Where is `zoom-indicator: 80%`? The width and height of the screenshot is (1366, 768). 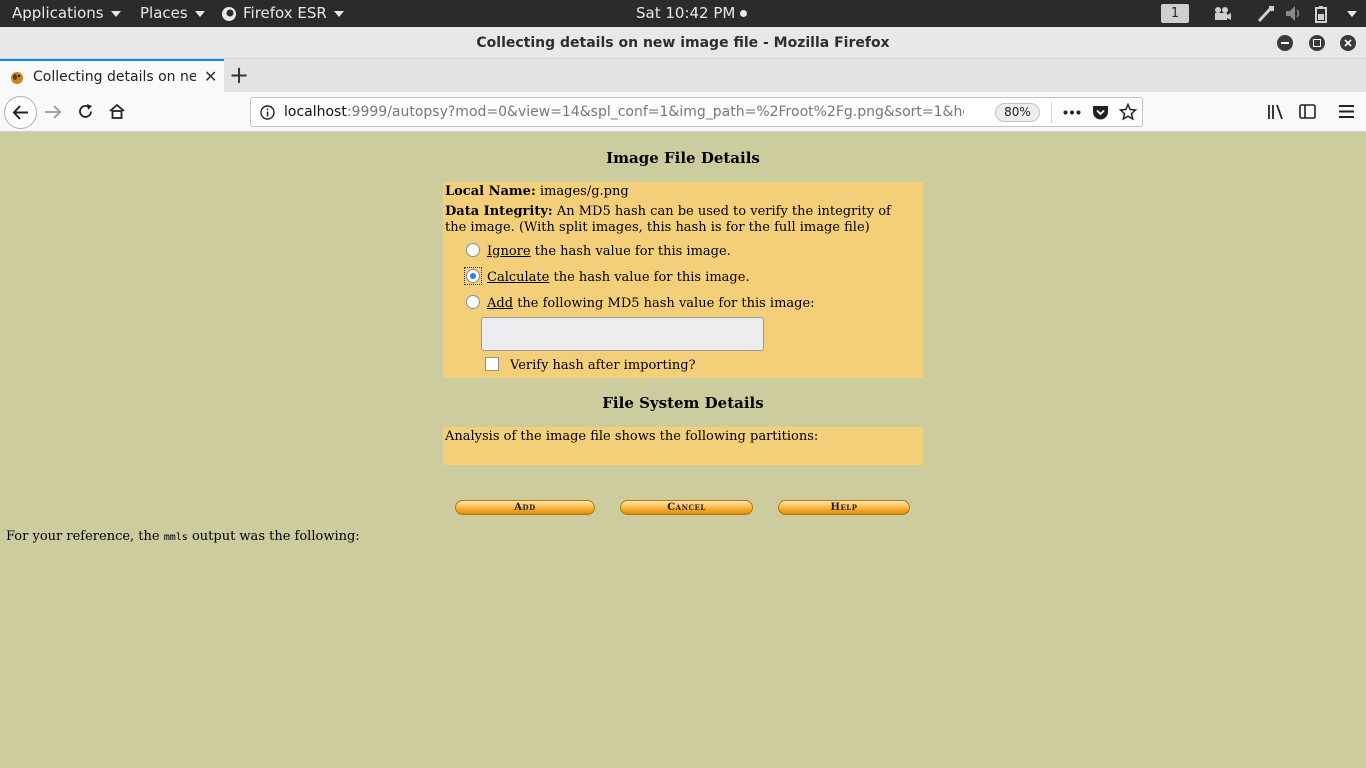 zoom-indicator: 80% is located at coordinates (1017, 112).